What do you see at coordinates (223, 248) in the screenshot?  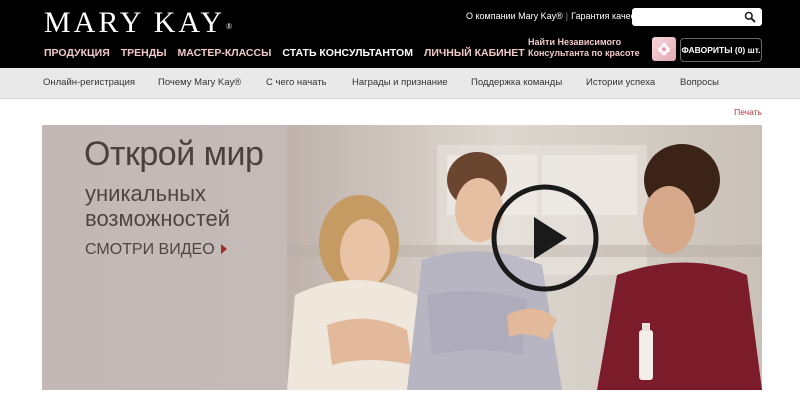 I see `arrow-right-icon` at bounding box center [223, 248].